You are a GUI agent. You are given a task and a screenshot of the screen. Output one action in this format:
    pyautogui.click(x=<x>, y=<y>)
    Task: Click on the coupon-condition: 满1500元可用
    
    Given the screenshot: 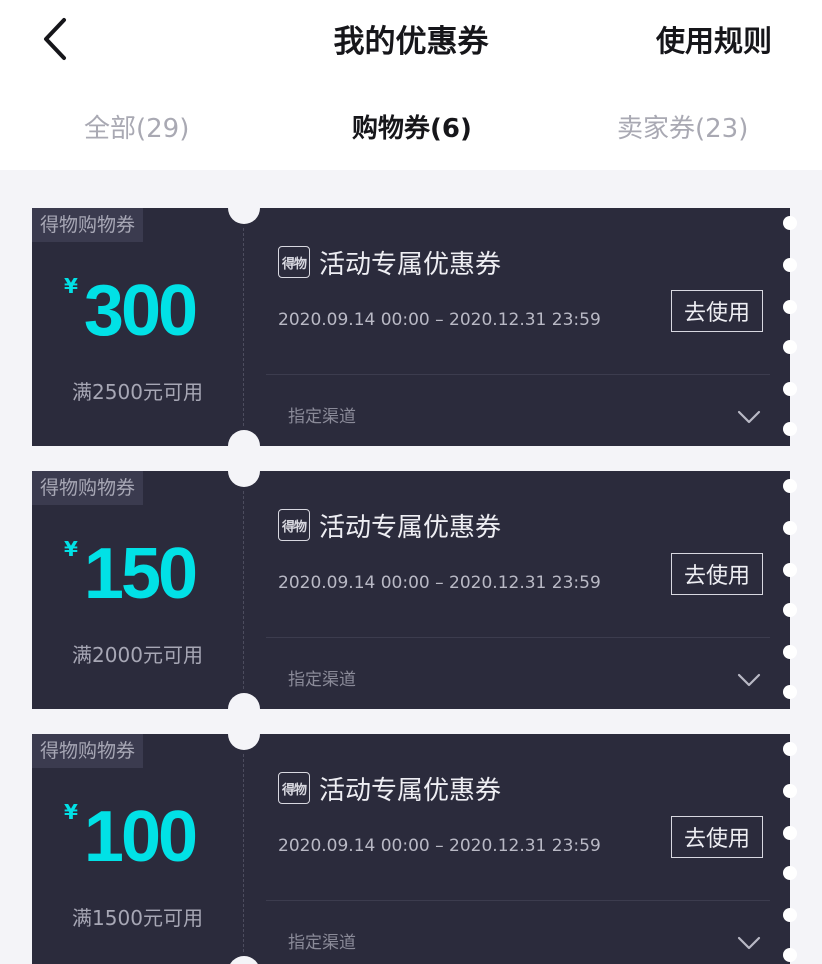 What is the action you would take?
    pyautogui.click(x=137, y=918)
    